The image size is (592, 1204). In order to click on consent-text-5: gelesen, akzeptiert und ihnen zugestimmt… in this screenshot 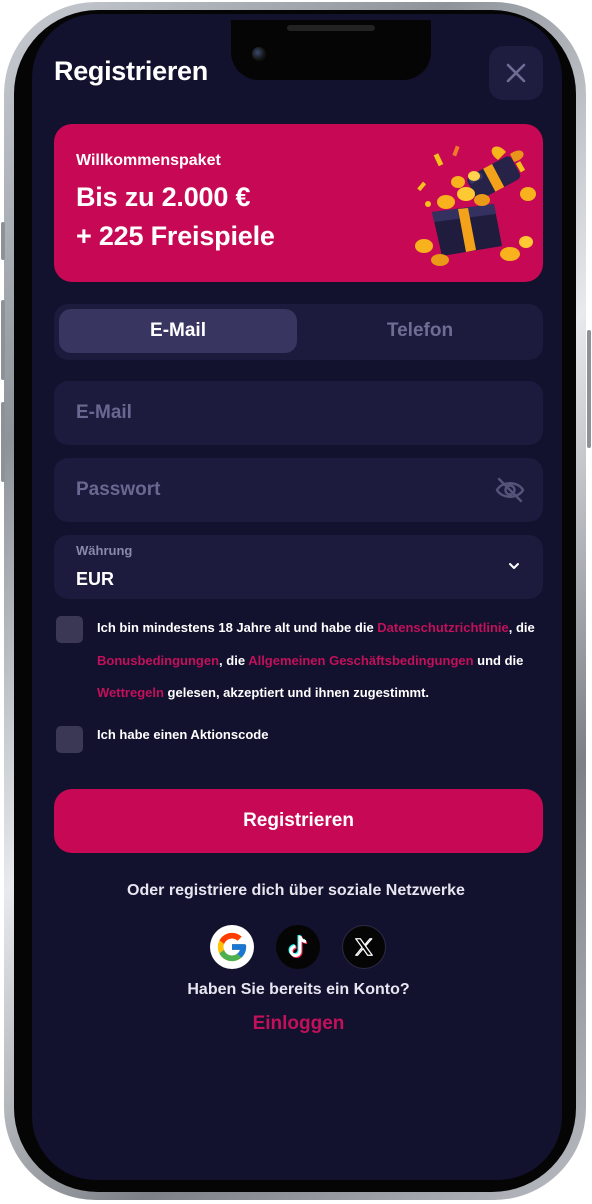, I will do `click(296, 692)`.